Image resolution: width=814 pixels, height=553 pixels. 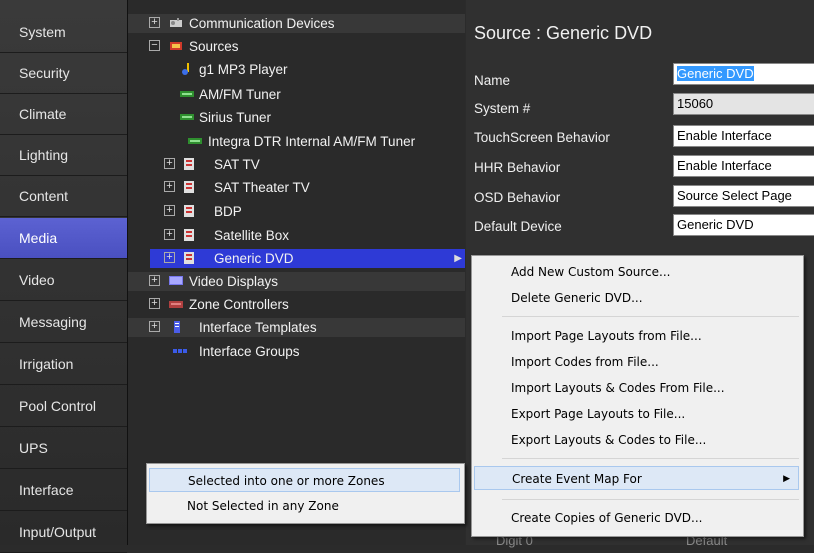 I want to click on default-device-select: Generic DVD, so click(x=743, y=225).